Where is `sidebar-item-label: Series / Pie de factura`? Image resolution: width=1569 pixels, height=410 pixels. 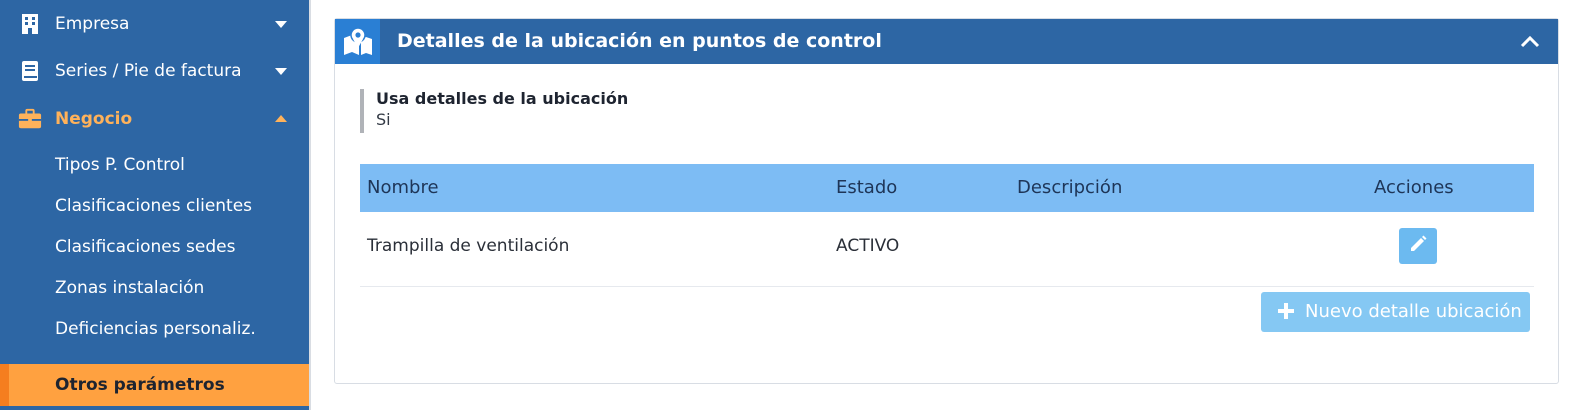
sidebar-item-label: Series / Pie de factura is located at coordinates (148, 71).